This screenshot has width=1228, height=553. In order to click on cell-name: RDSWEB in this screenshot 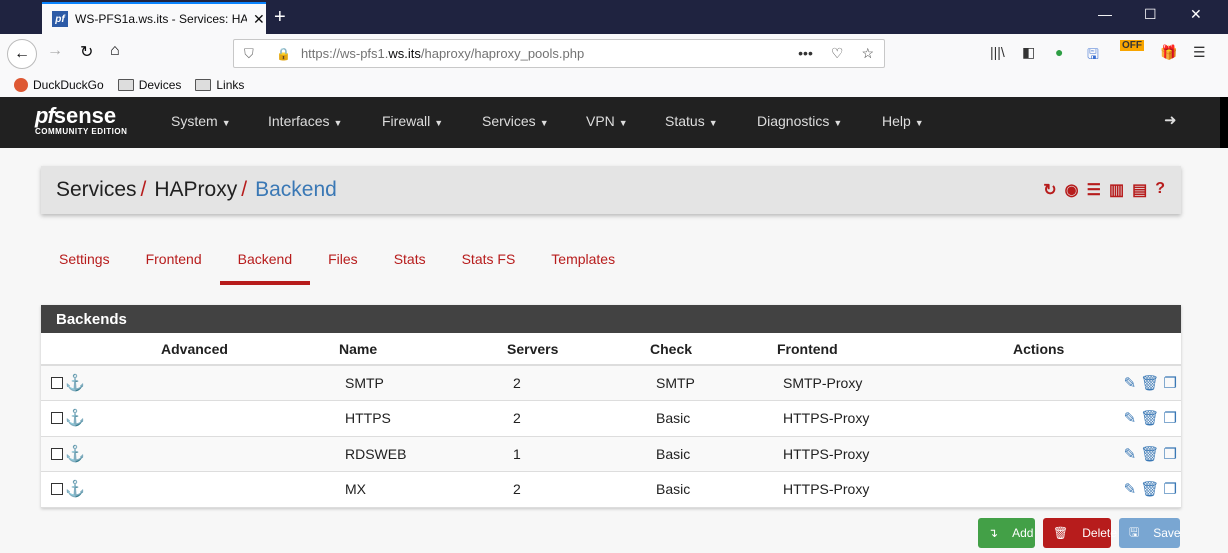, I will do `click(423, 454)`.